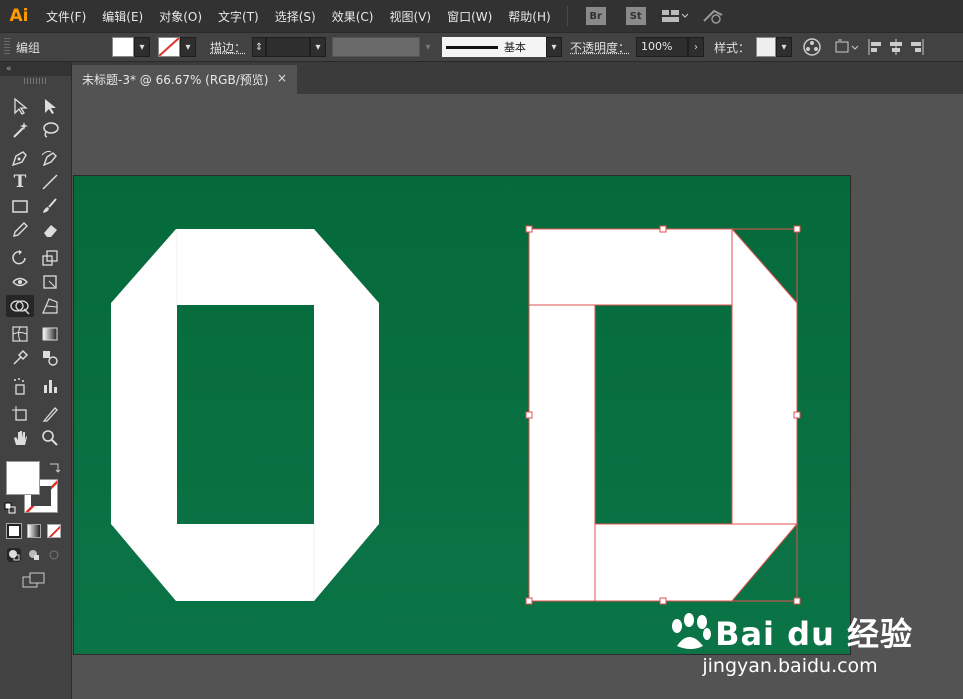  I want to click on baidu-watermark: Bai du 经验 jingyan.baidu.com, so click(790, 643).